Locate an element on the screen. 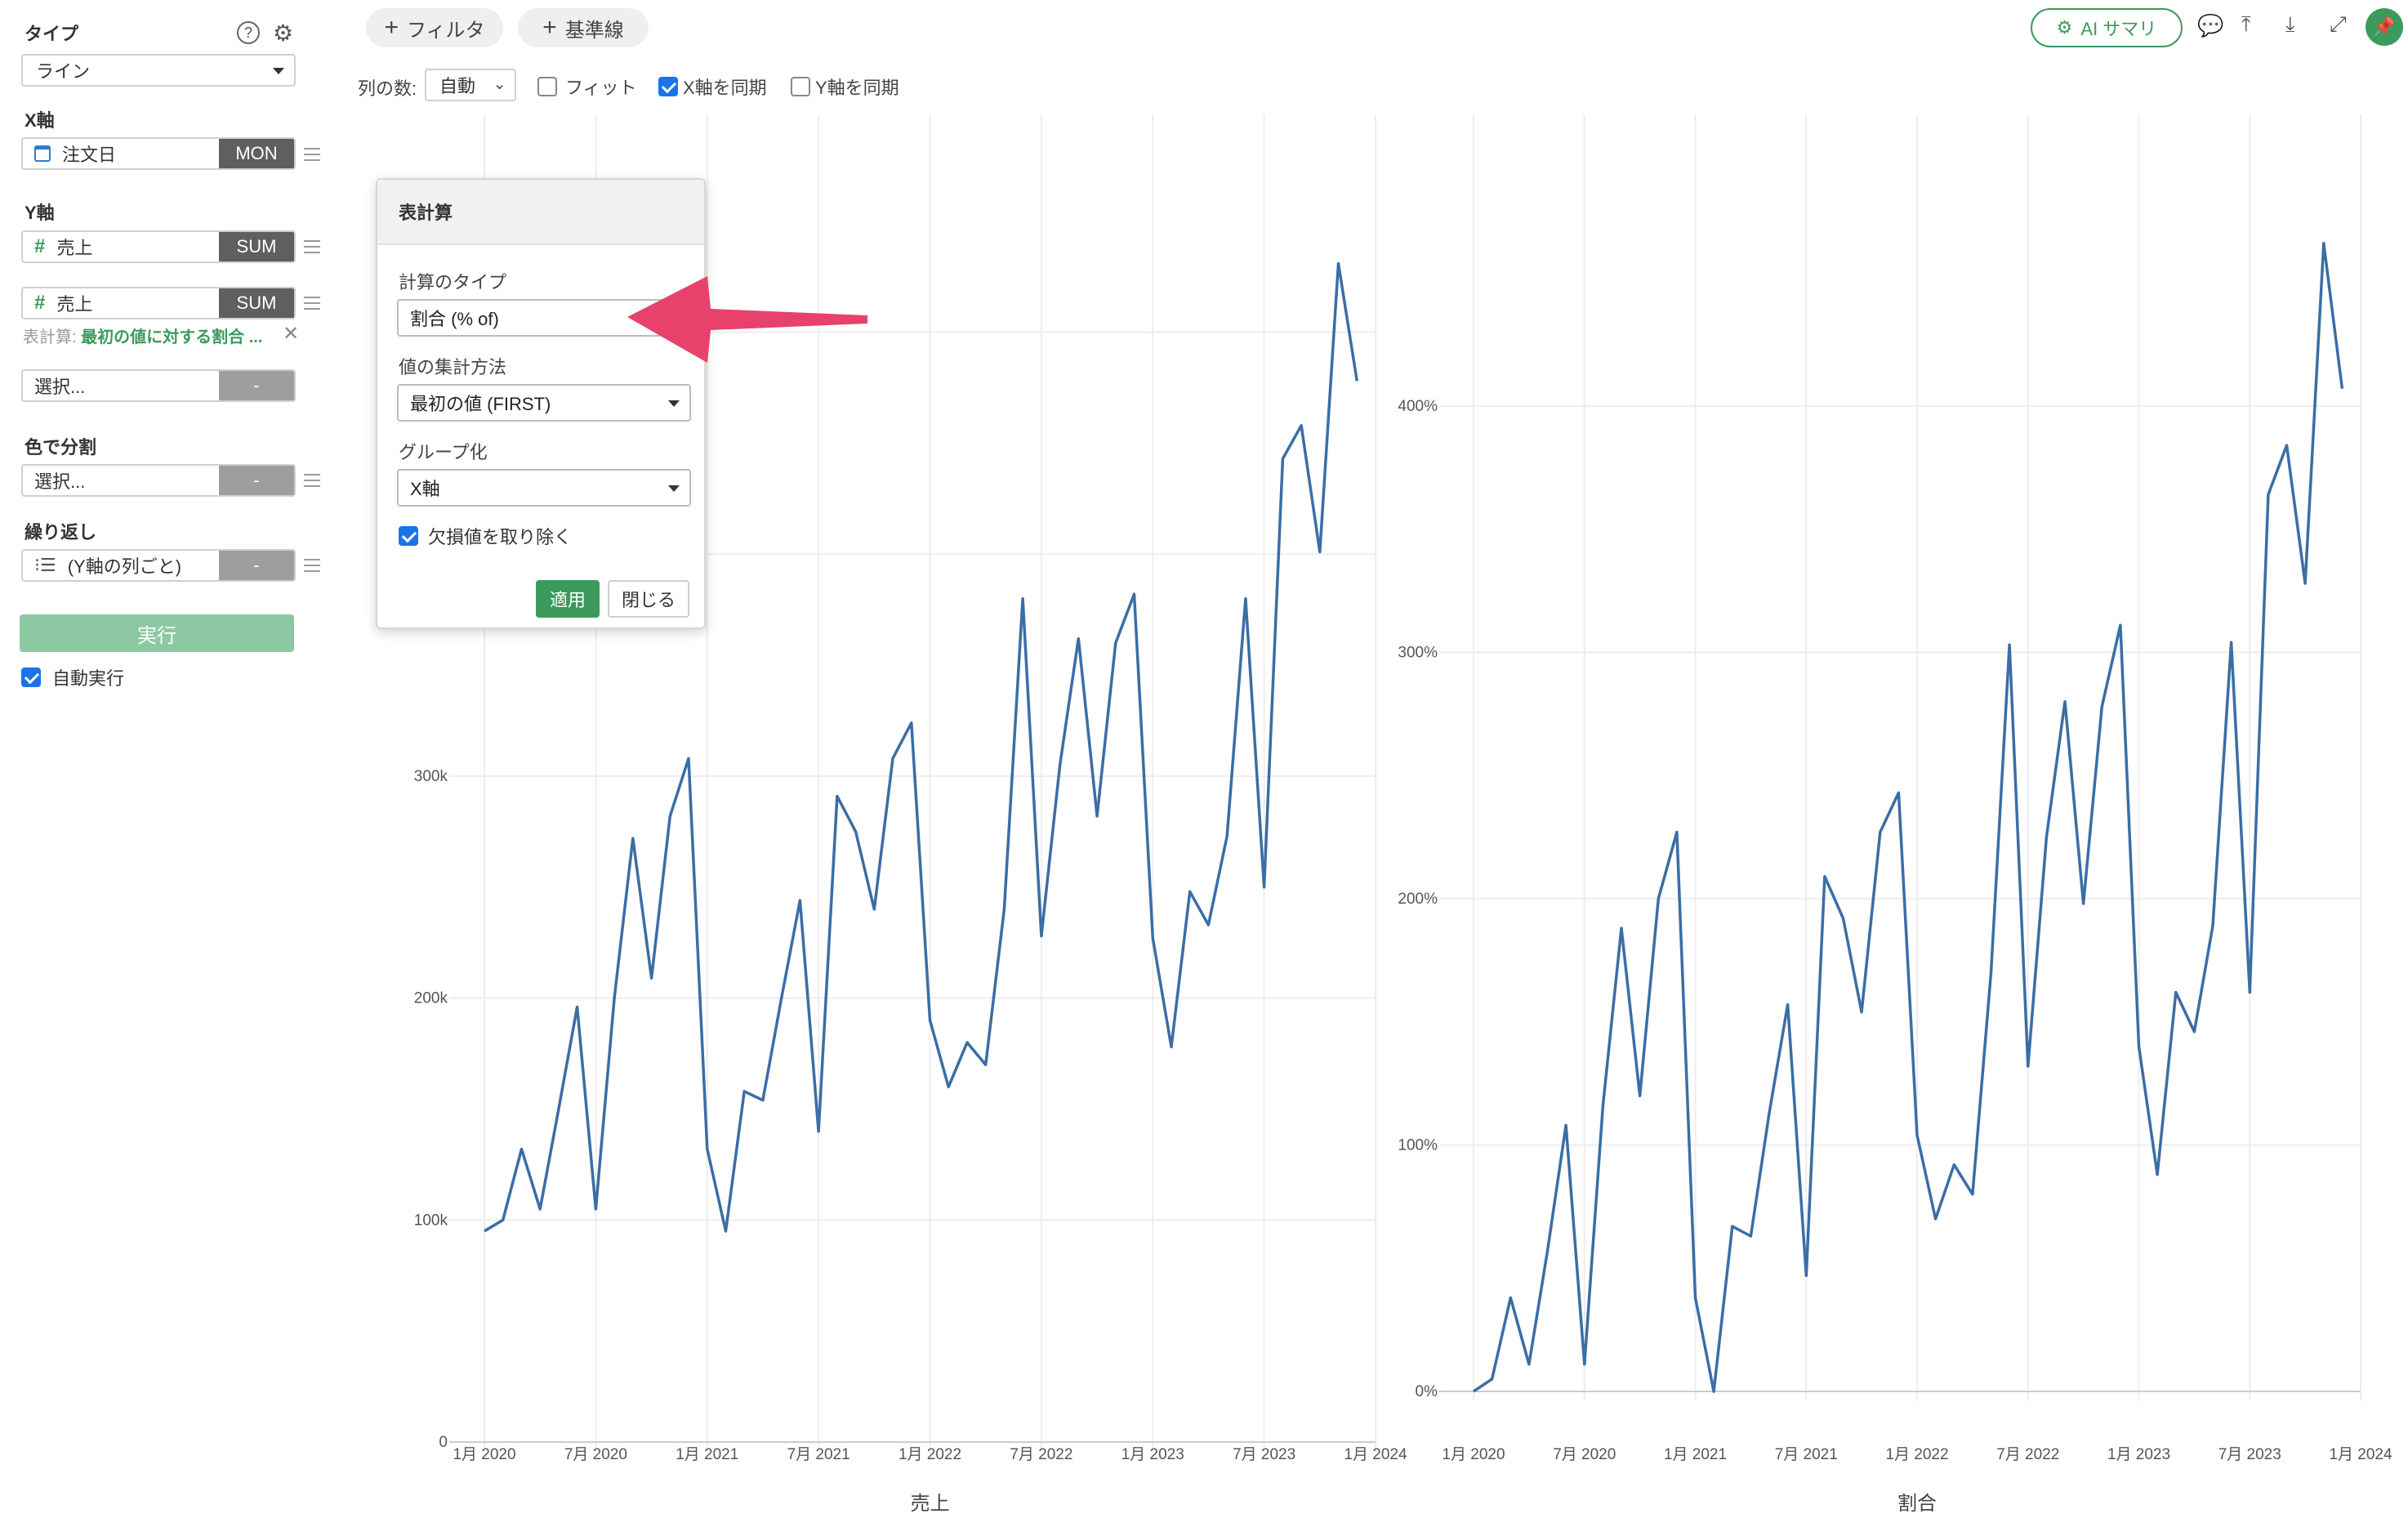  annotation-arrow is located at coordinates (747, 319).